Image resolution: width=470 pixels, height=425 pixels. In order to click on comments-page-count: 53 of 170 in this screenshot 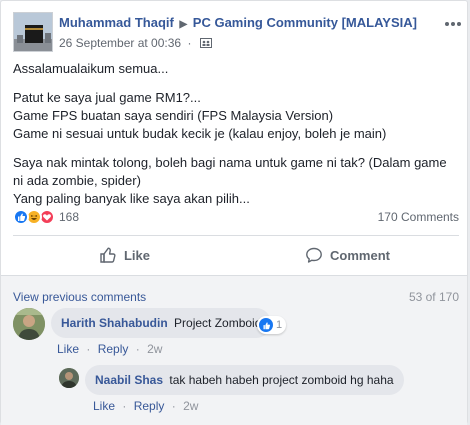, I will do `click(433, 297)`.